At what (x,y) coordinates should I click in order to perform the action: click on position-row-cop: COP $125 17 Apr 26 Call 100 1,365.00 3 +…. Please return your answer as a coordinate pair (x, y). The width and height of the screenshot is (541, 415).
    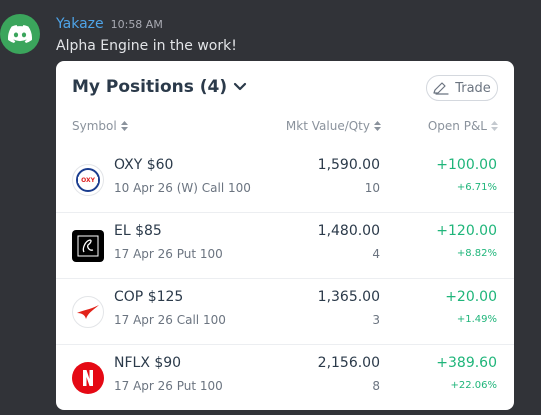
    Looking at the image, I should click on (285, 312).